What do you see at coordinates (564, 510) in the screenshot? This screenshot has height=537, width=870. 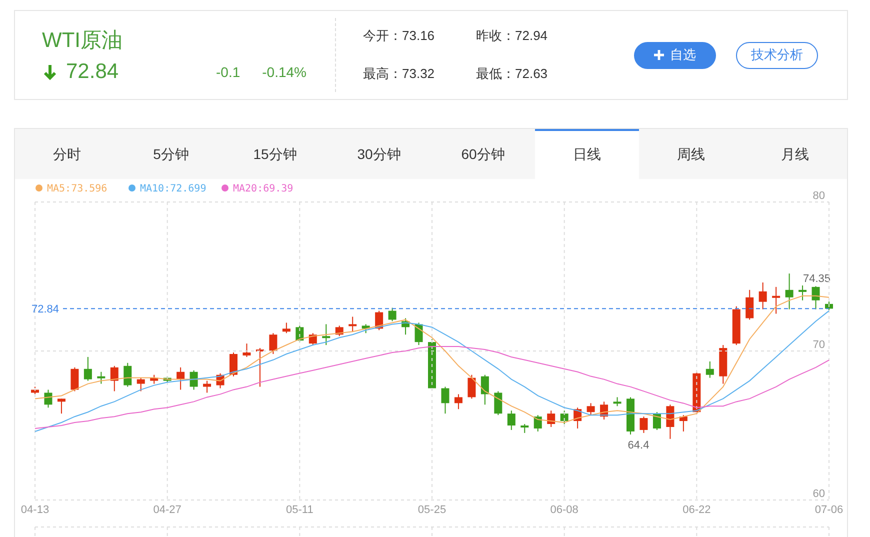 I see `x-axis-label: 06-08` at bounding box center [564, 510].